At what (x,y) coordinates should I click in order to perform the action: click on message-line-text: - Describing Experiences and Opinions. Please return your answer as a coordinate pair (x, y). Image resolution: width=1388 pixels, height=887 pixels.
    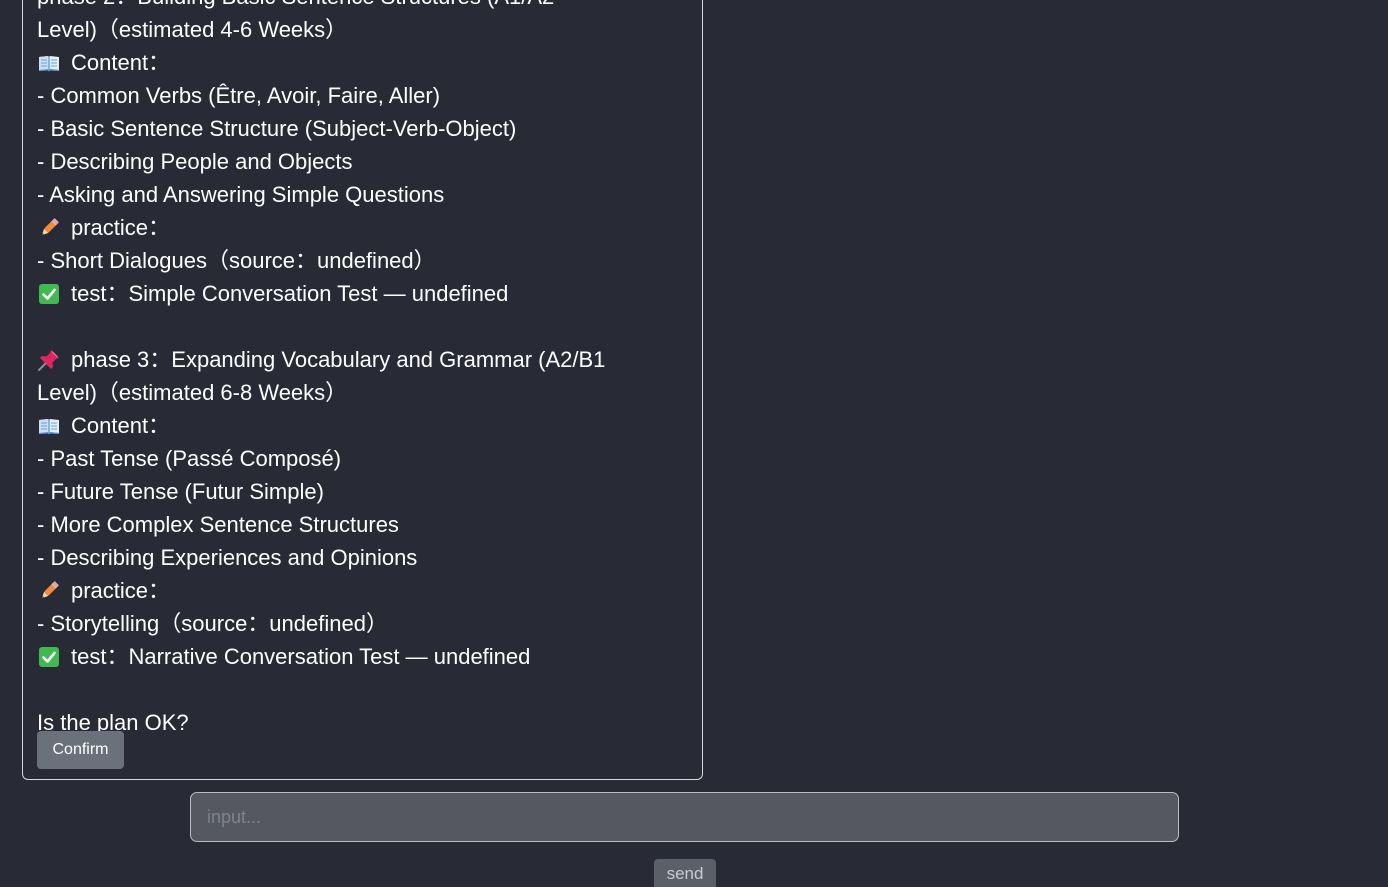
    Looking at the image, I should click on (227, 557).